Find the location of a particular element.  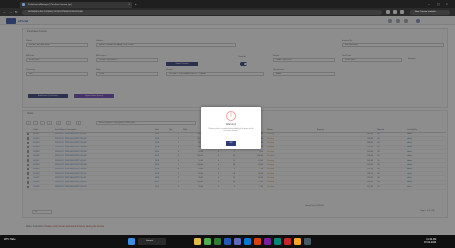

favicon-icon is located at coordinates (23, 4).